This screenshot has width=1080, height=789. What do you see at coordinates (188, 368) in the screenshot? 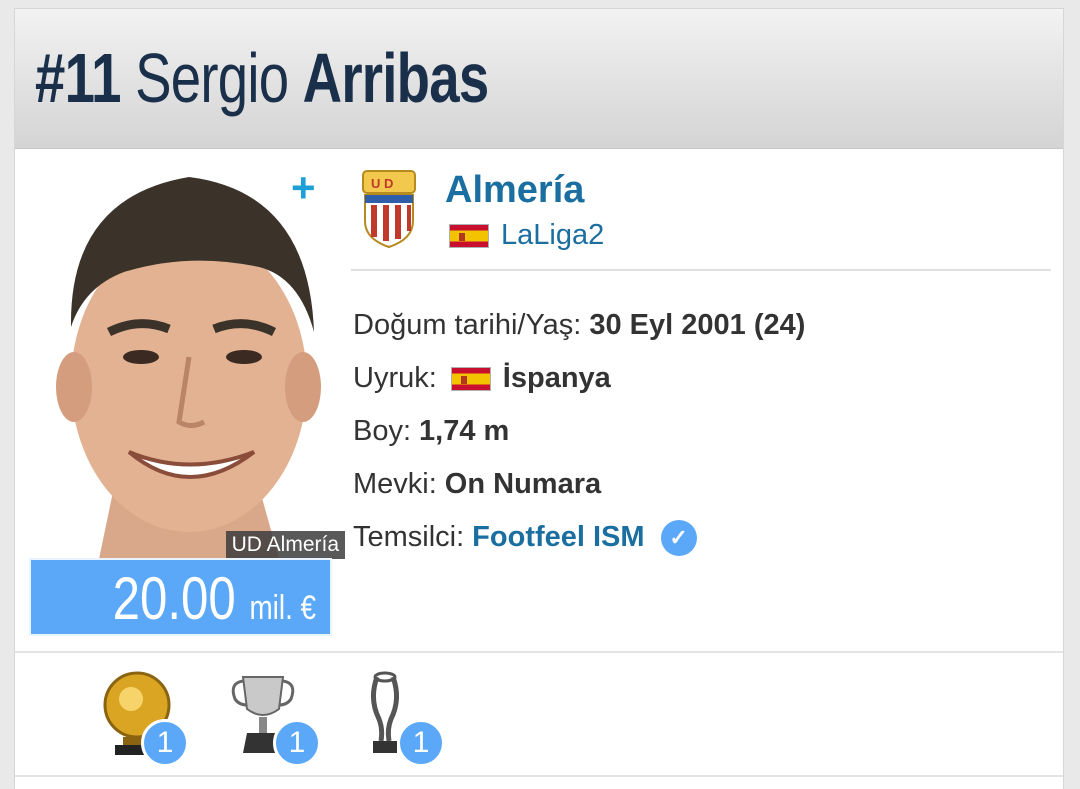
I see `player-portrait` at bounding box center [188, 368].